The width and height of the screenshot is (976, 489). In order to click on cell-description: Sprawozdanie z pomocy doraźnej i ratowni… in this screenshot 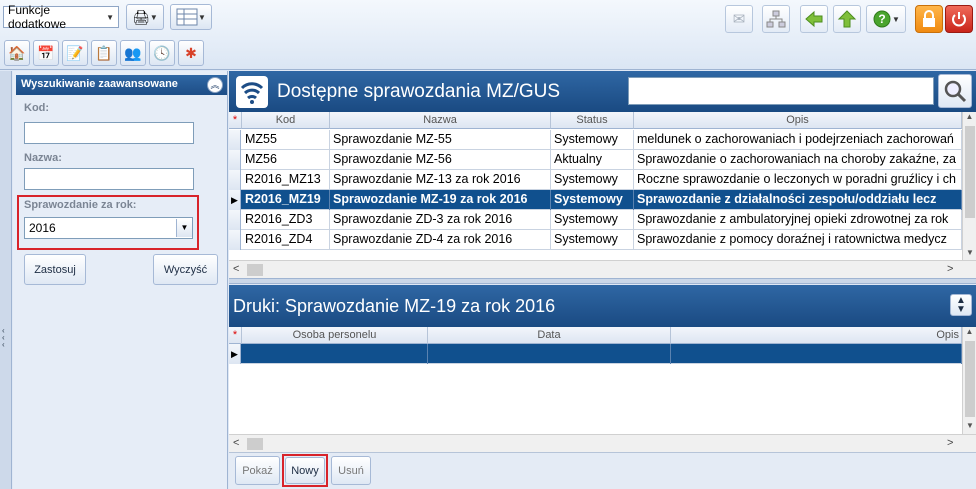, I will do `click(798, 240)`.